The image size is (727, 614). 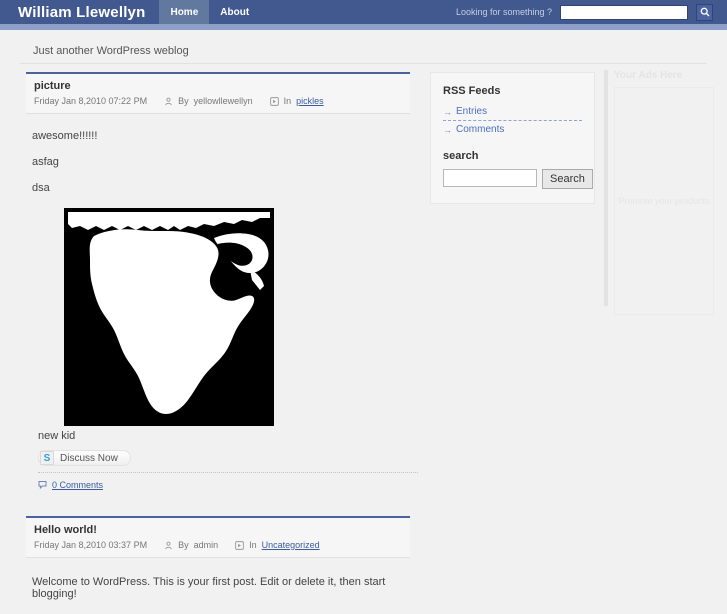 What do you see at coordinates (206, 545) in the screenshot?
I see `post-author: admin` at bounding box center [206, 545].